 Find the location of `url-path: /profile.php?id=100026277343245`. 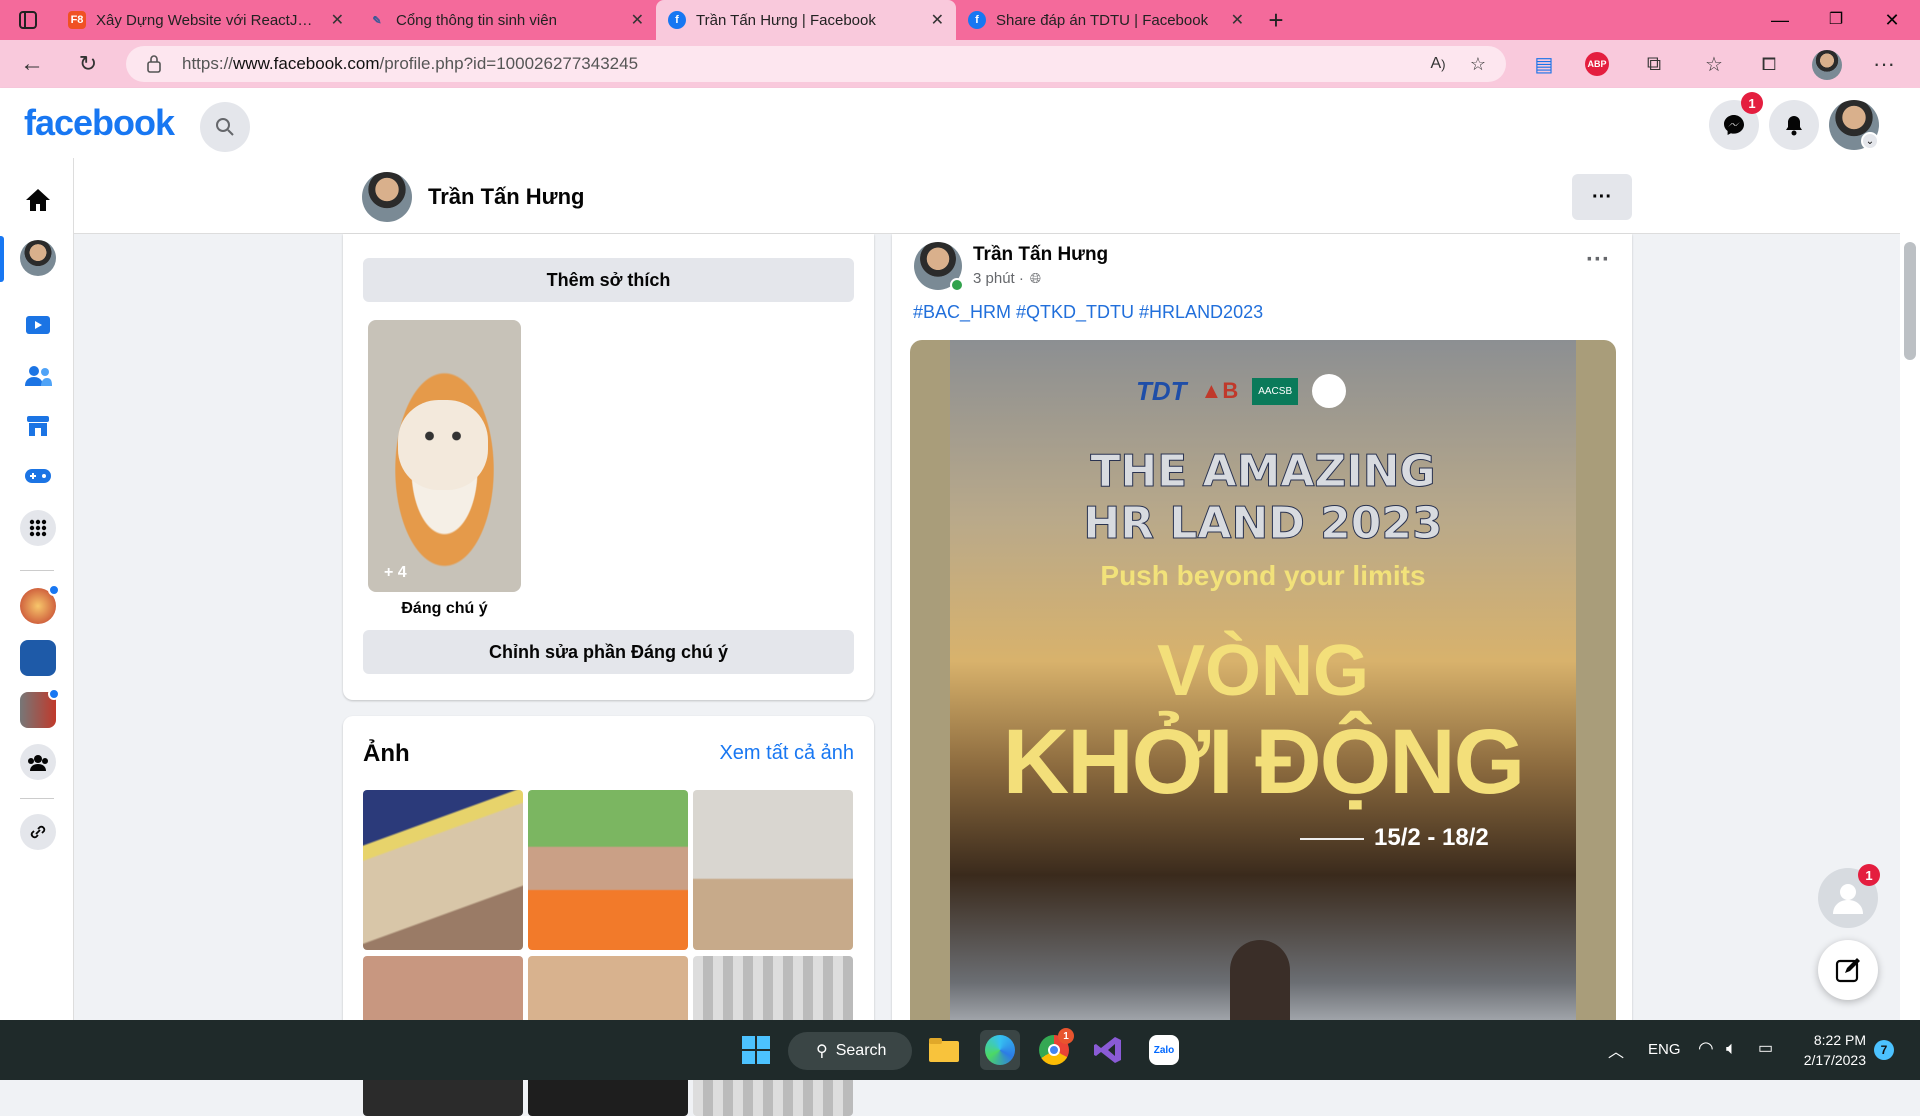

url-path: /profile.php?id=100026277343245 is located at coordinates (509, 63).